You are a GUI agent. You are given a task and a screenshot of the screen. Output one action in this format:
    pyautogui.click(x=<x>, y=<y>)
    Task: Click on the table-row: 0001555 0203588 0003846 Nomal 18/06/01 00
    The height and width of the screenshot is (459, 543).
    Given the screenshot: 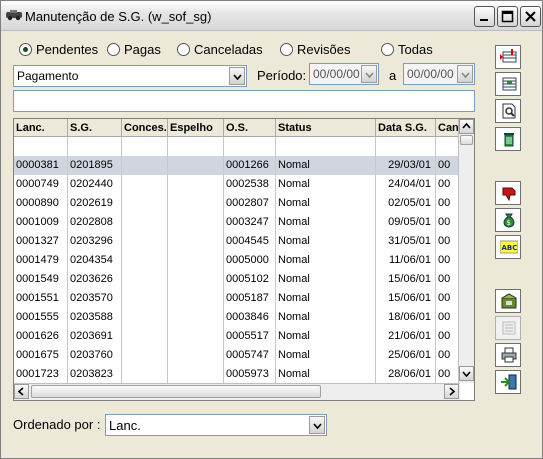 What is the action you would take?
    pyautogui.click(x=237, y=317)
    